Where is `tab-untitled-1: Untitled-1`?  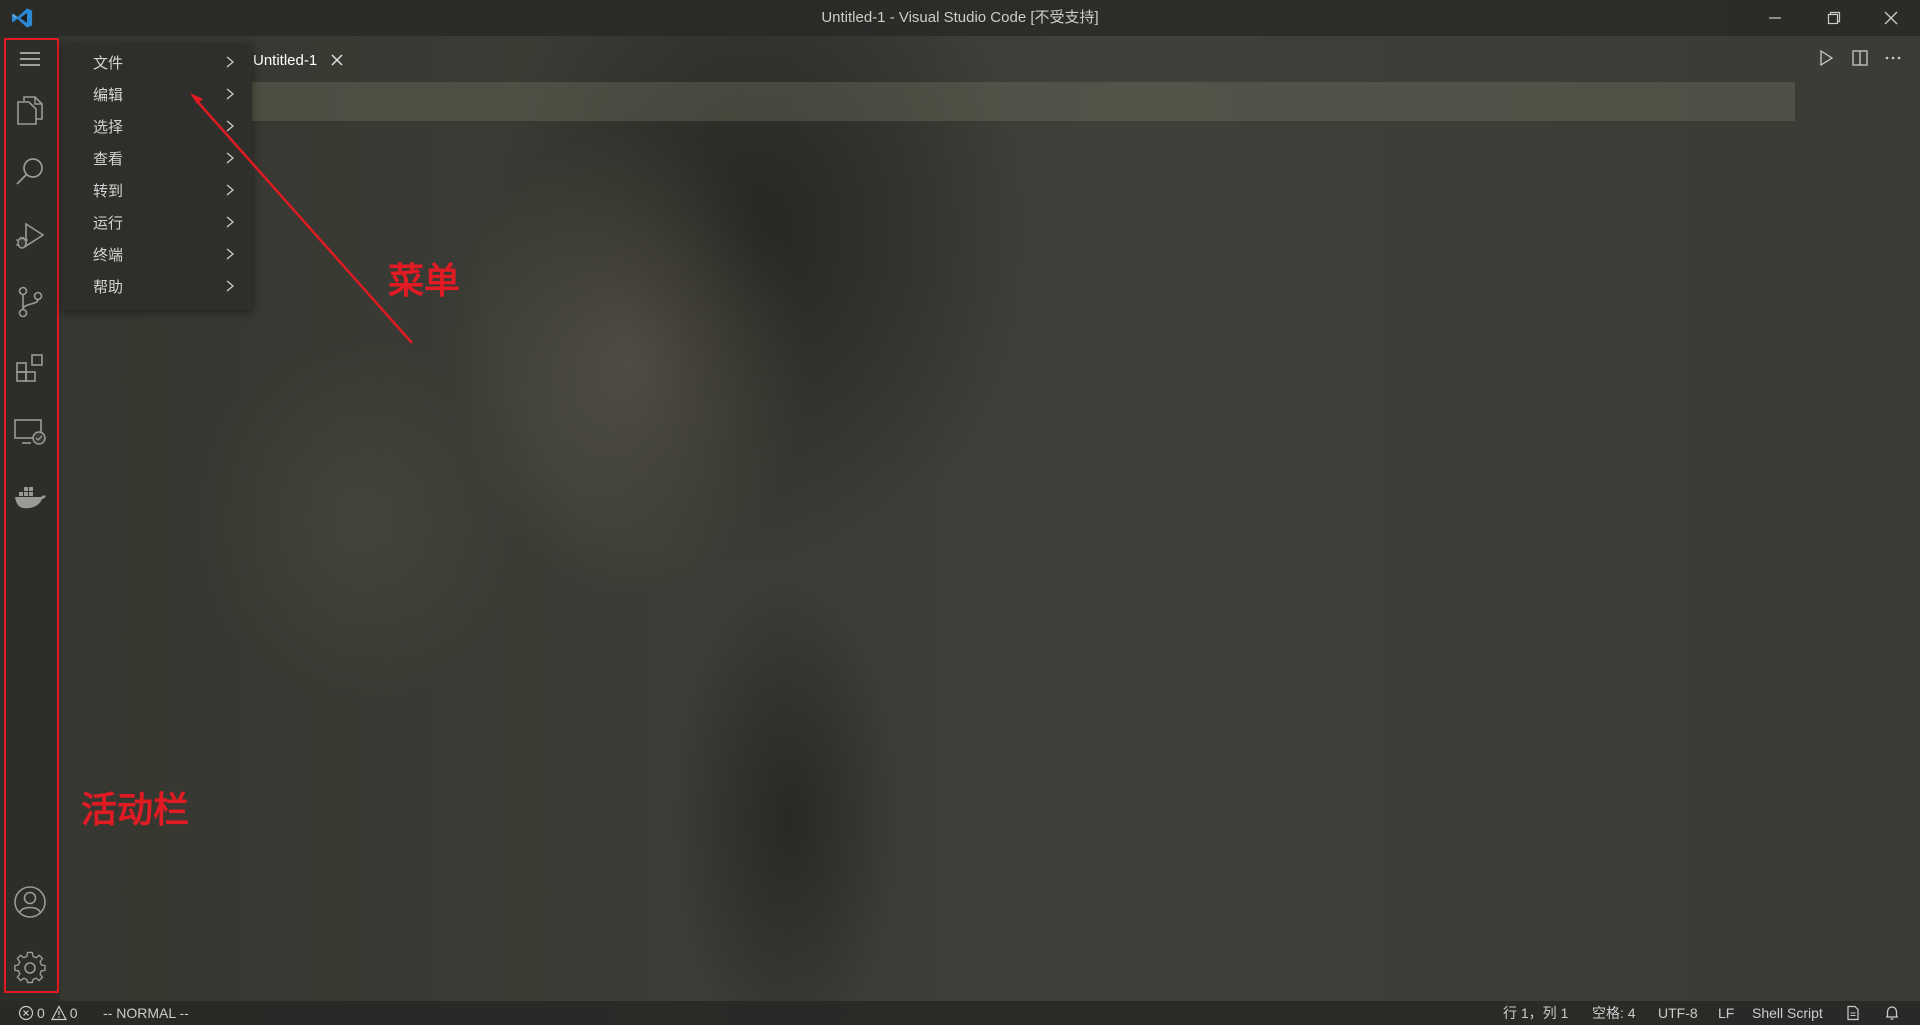 tab-untitled-1: Untitled-1 is located at coordinates (297, 60).